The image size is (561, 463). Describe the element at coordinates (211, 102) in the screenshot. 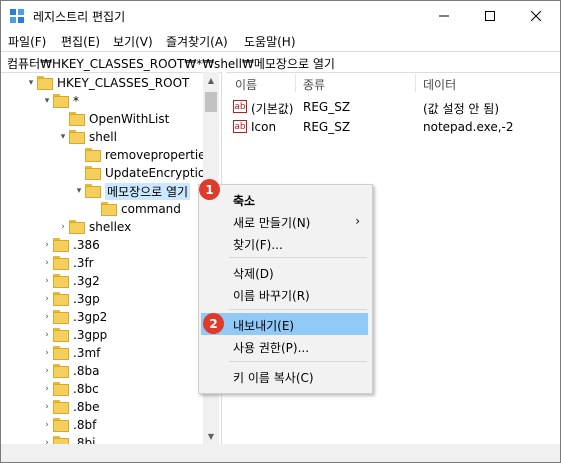

I see `scroll-thumb` at that location.